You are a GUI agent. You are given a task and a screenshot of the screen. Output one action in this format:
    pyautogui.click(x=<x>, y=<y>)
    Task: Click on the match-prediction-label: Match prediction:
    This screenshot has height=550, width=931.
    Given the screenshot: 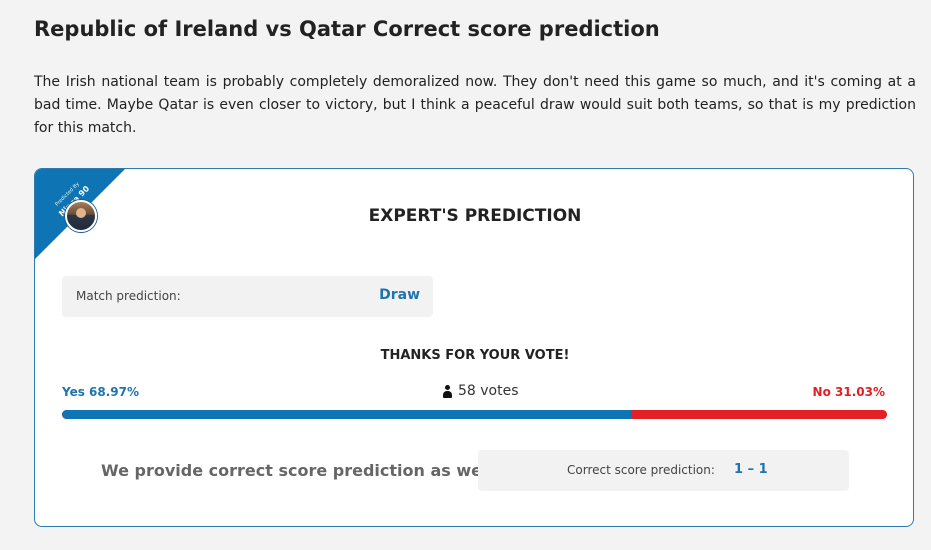 What is the action you would take?
    pyautogui.click(x=128, y=296)
    